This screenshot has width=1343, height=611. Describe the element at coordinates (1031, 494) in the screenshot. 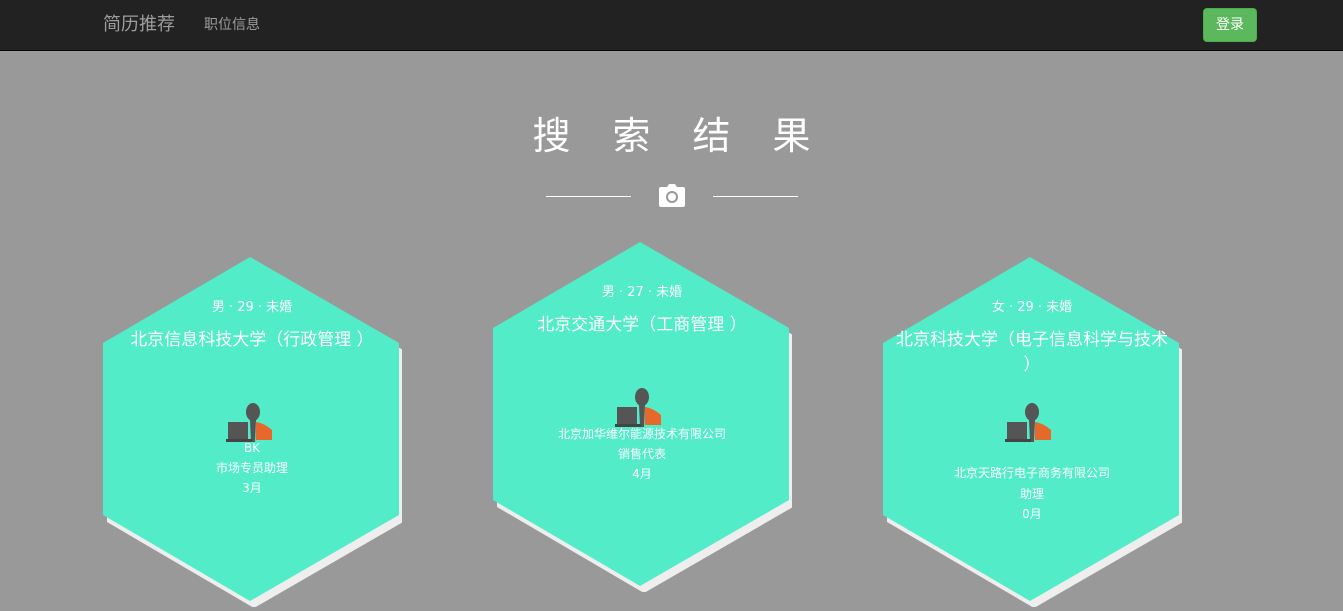

I see `job-title: 助理` at that location.